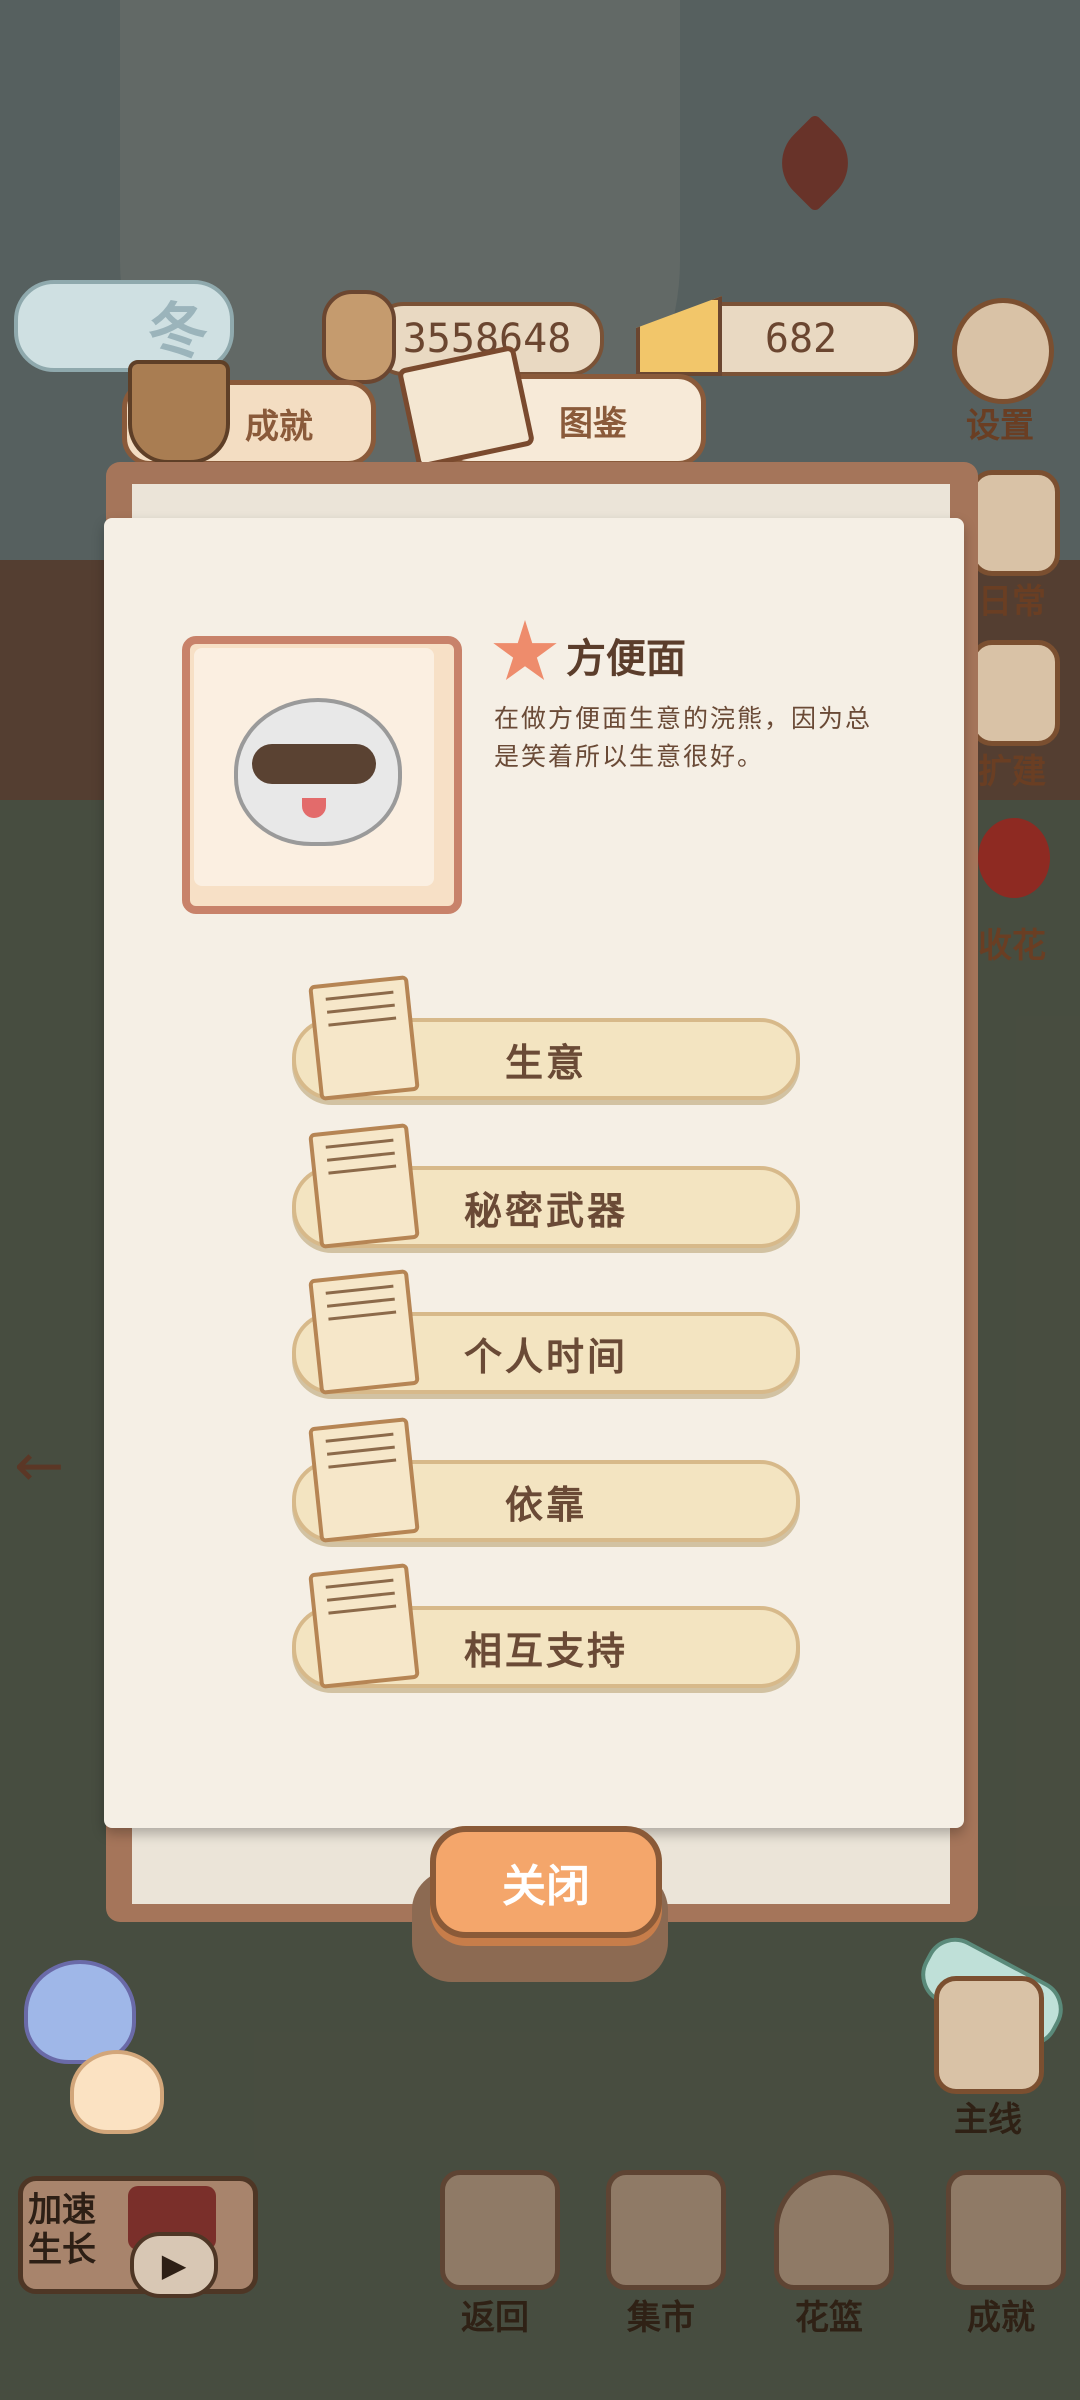 Image resolution: width=1080 pixels, height=2400 pixels. I want to click on character-name: 方便面, so click(626, 659).